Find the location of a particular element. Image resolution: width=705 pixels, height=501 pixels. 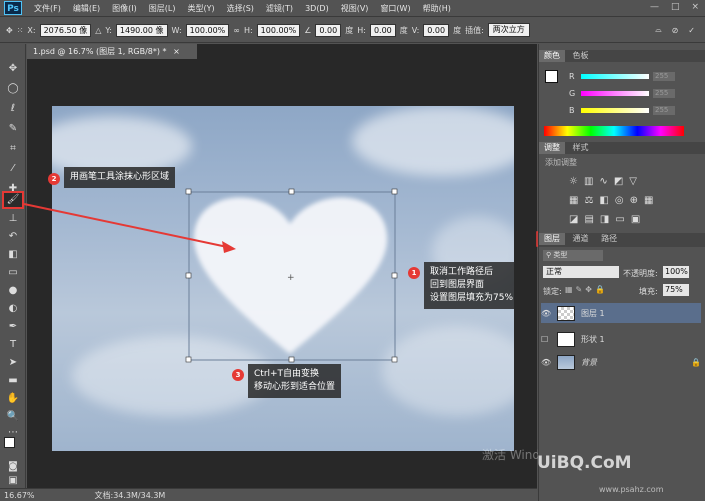

red-value: 255 is located at coordinates (664, 76).